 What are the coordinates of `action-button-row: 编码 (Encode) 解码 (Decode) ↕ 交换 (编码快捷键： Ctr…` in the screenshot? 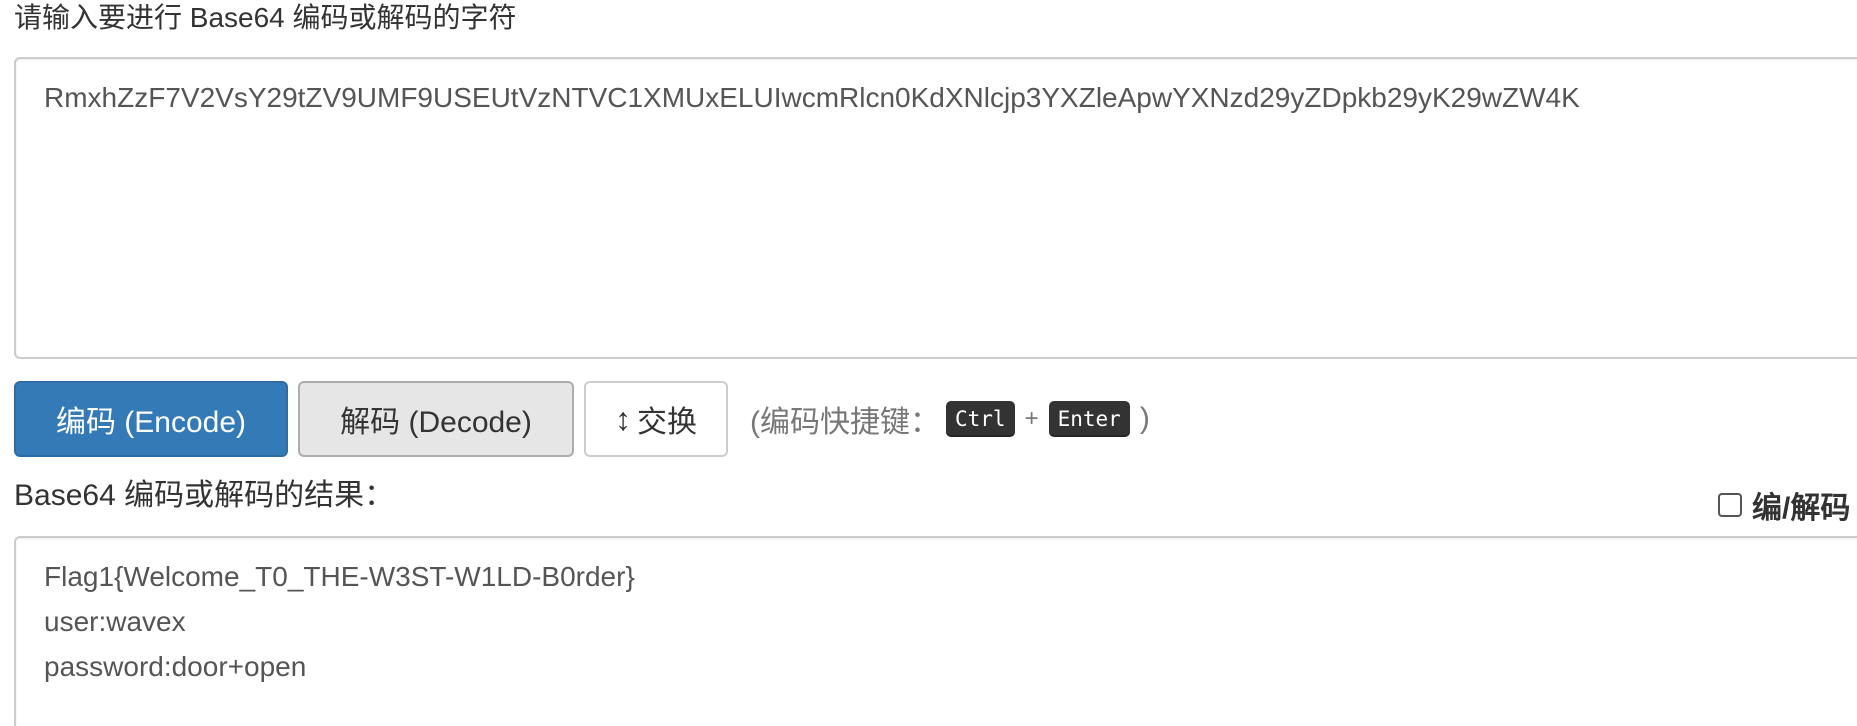 It's located at (582, 419).